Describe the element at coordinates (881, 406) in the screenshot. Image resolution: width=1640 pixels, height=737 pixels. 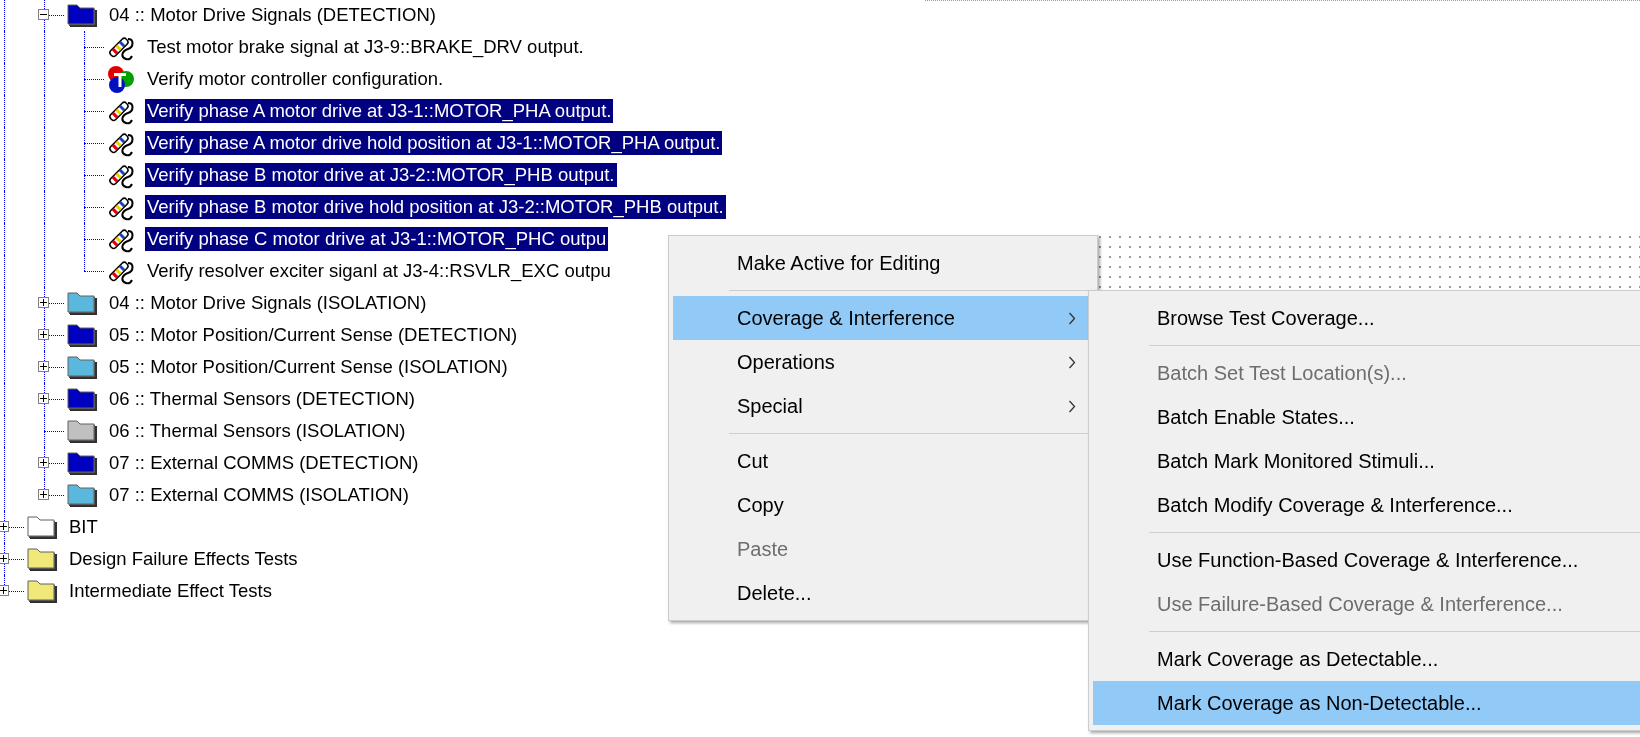
I see `menu-item: Special` at that location.